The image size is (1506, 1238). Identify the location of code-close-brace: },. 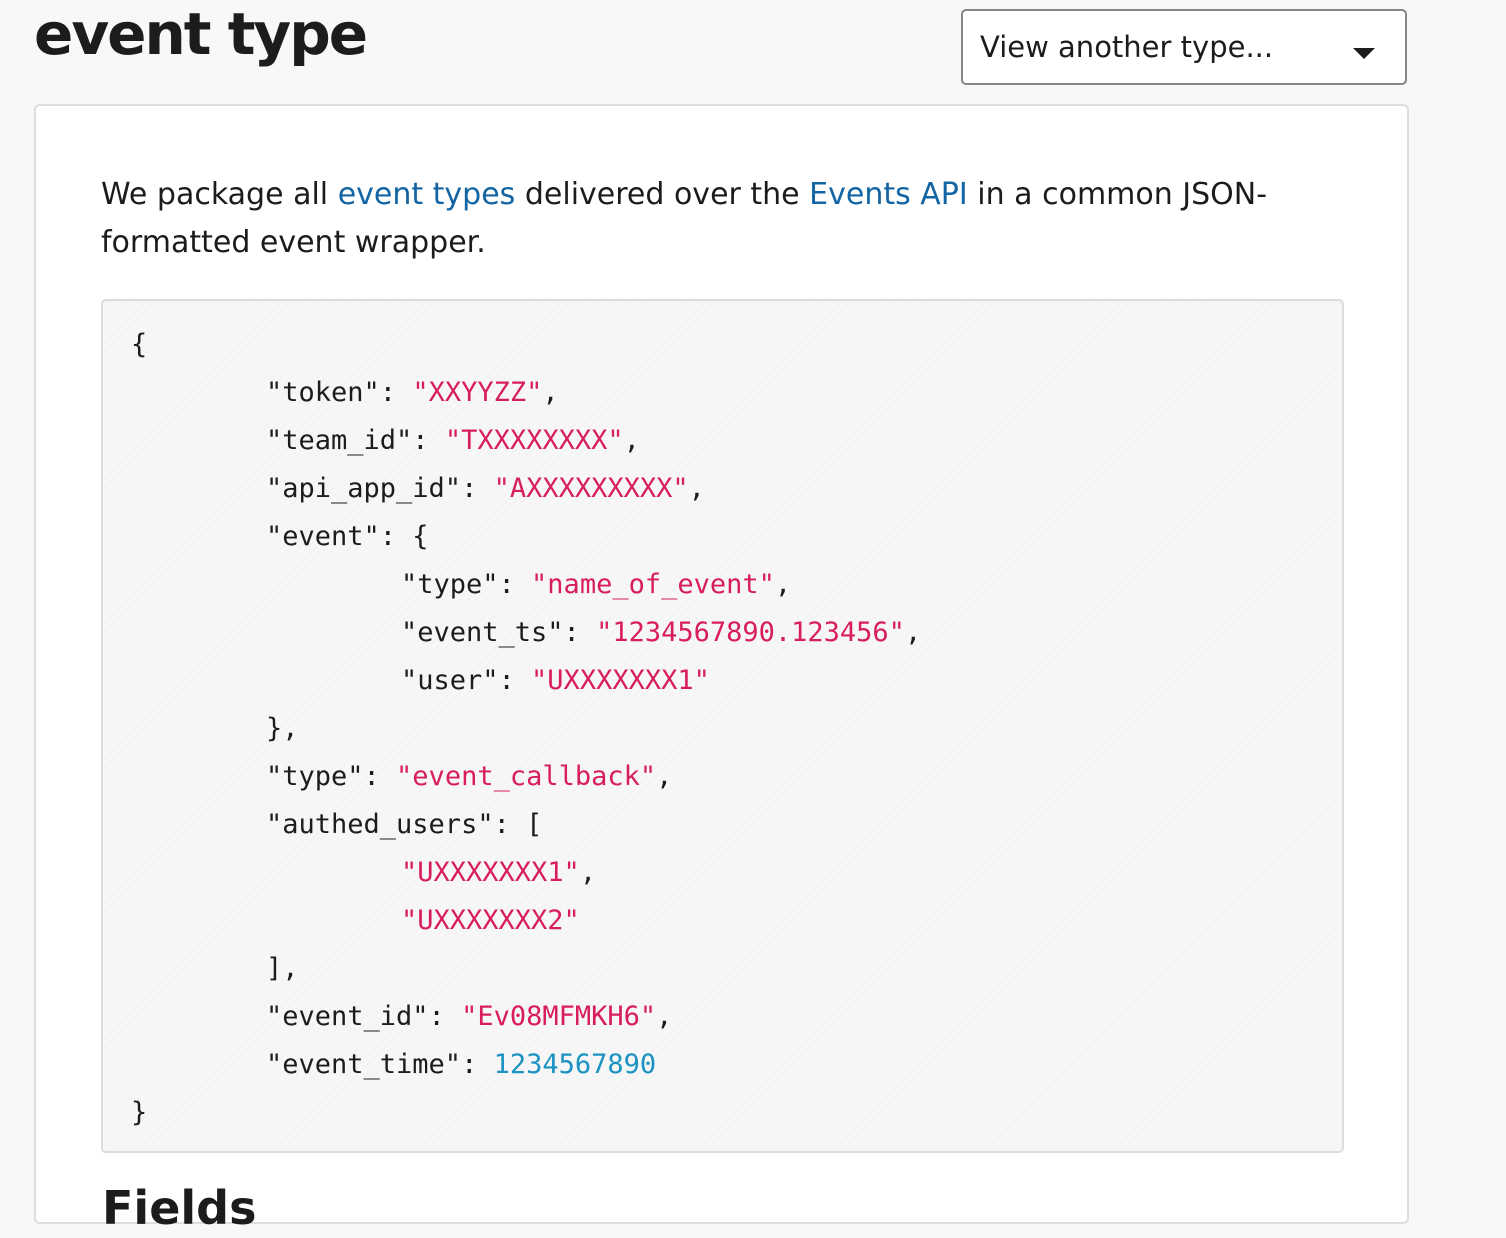
(282, 728).